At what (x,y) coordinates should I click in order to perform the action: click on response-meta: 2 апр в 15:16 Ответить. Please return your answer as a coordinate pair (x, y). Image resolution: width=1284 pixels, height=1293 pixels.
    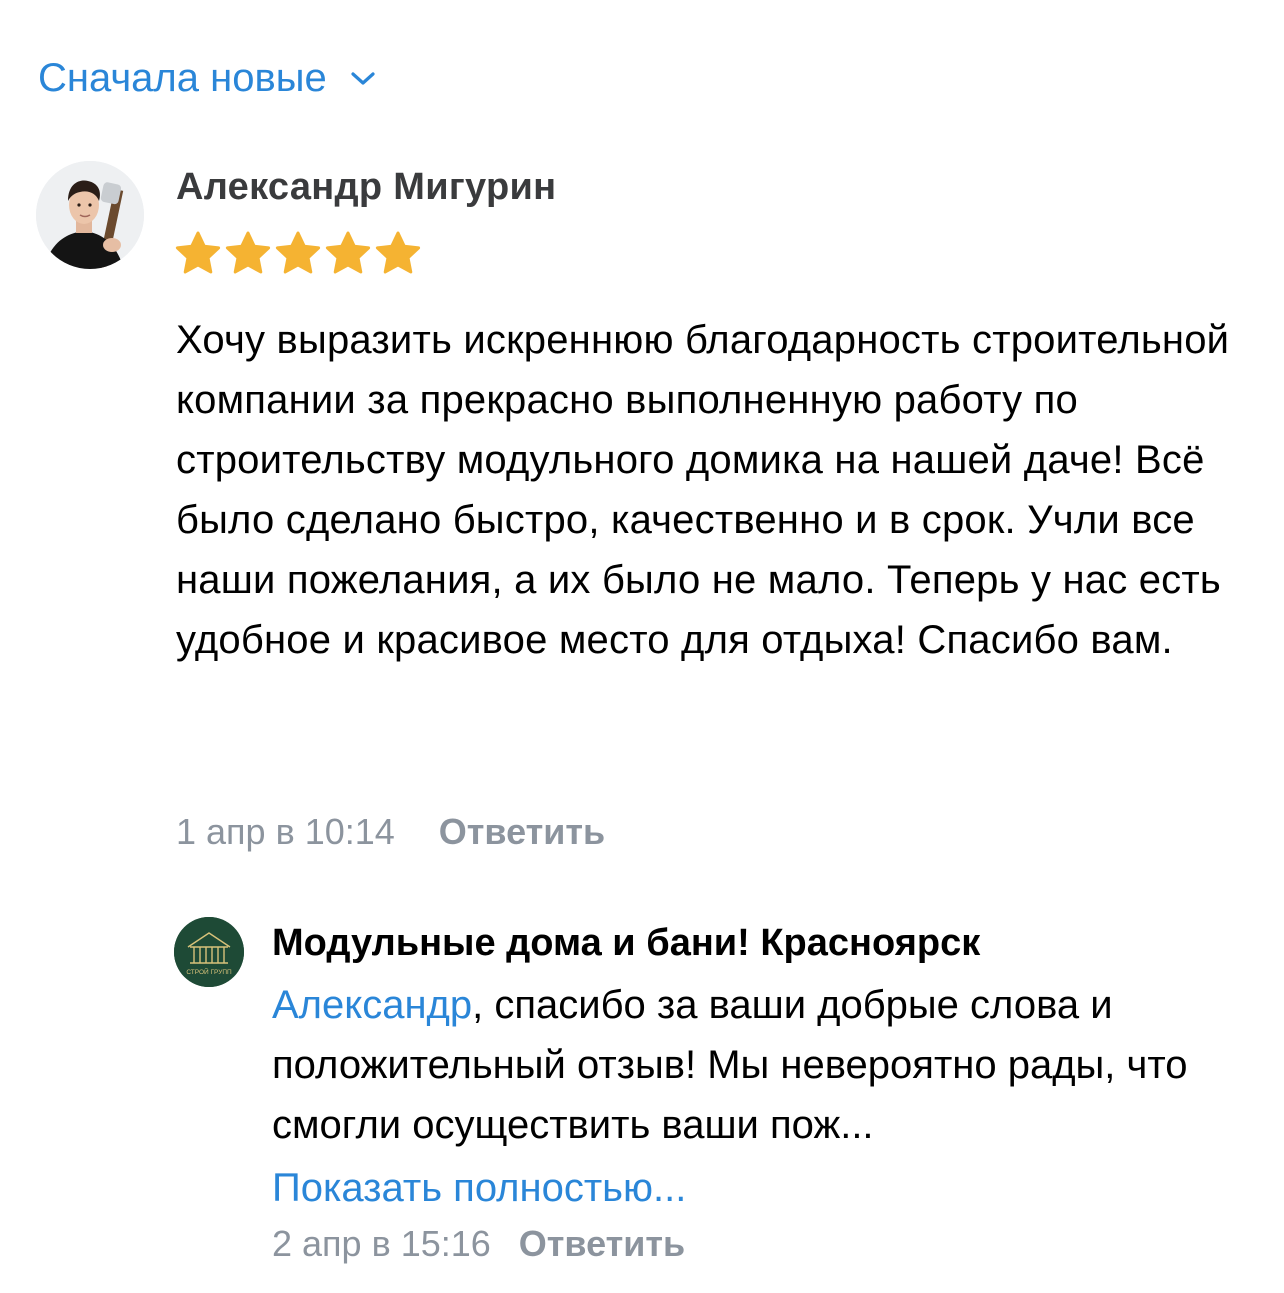
    Looking at the image, I should click on (478, 1244).